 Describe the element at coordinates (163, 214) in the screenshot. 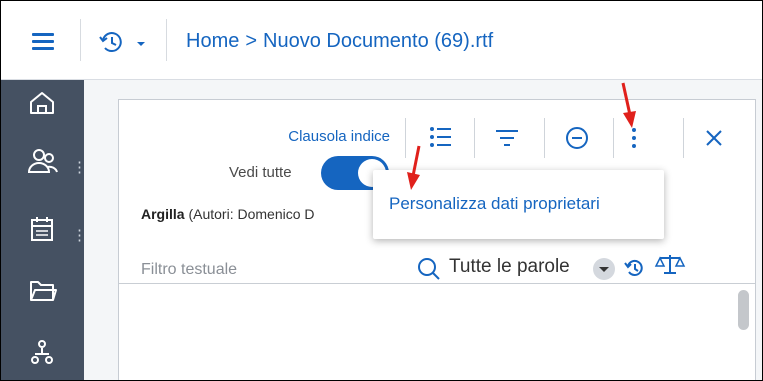

I see `subject-name: Argilla` at that location.